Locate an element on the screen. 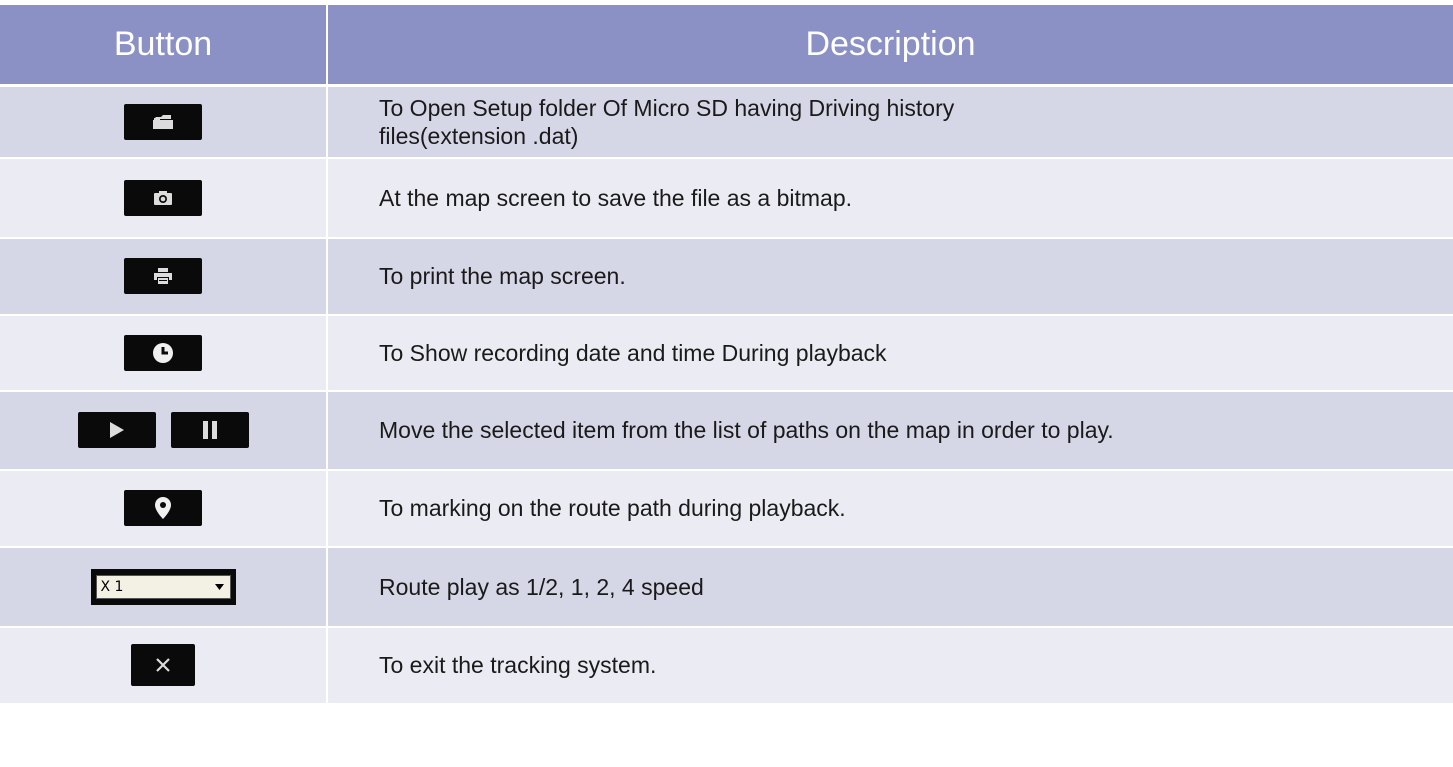 This screenshot has width=1453, height=767. pause-icon is located at coordinates (209, 430).